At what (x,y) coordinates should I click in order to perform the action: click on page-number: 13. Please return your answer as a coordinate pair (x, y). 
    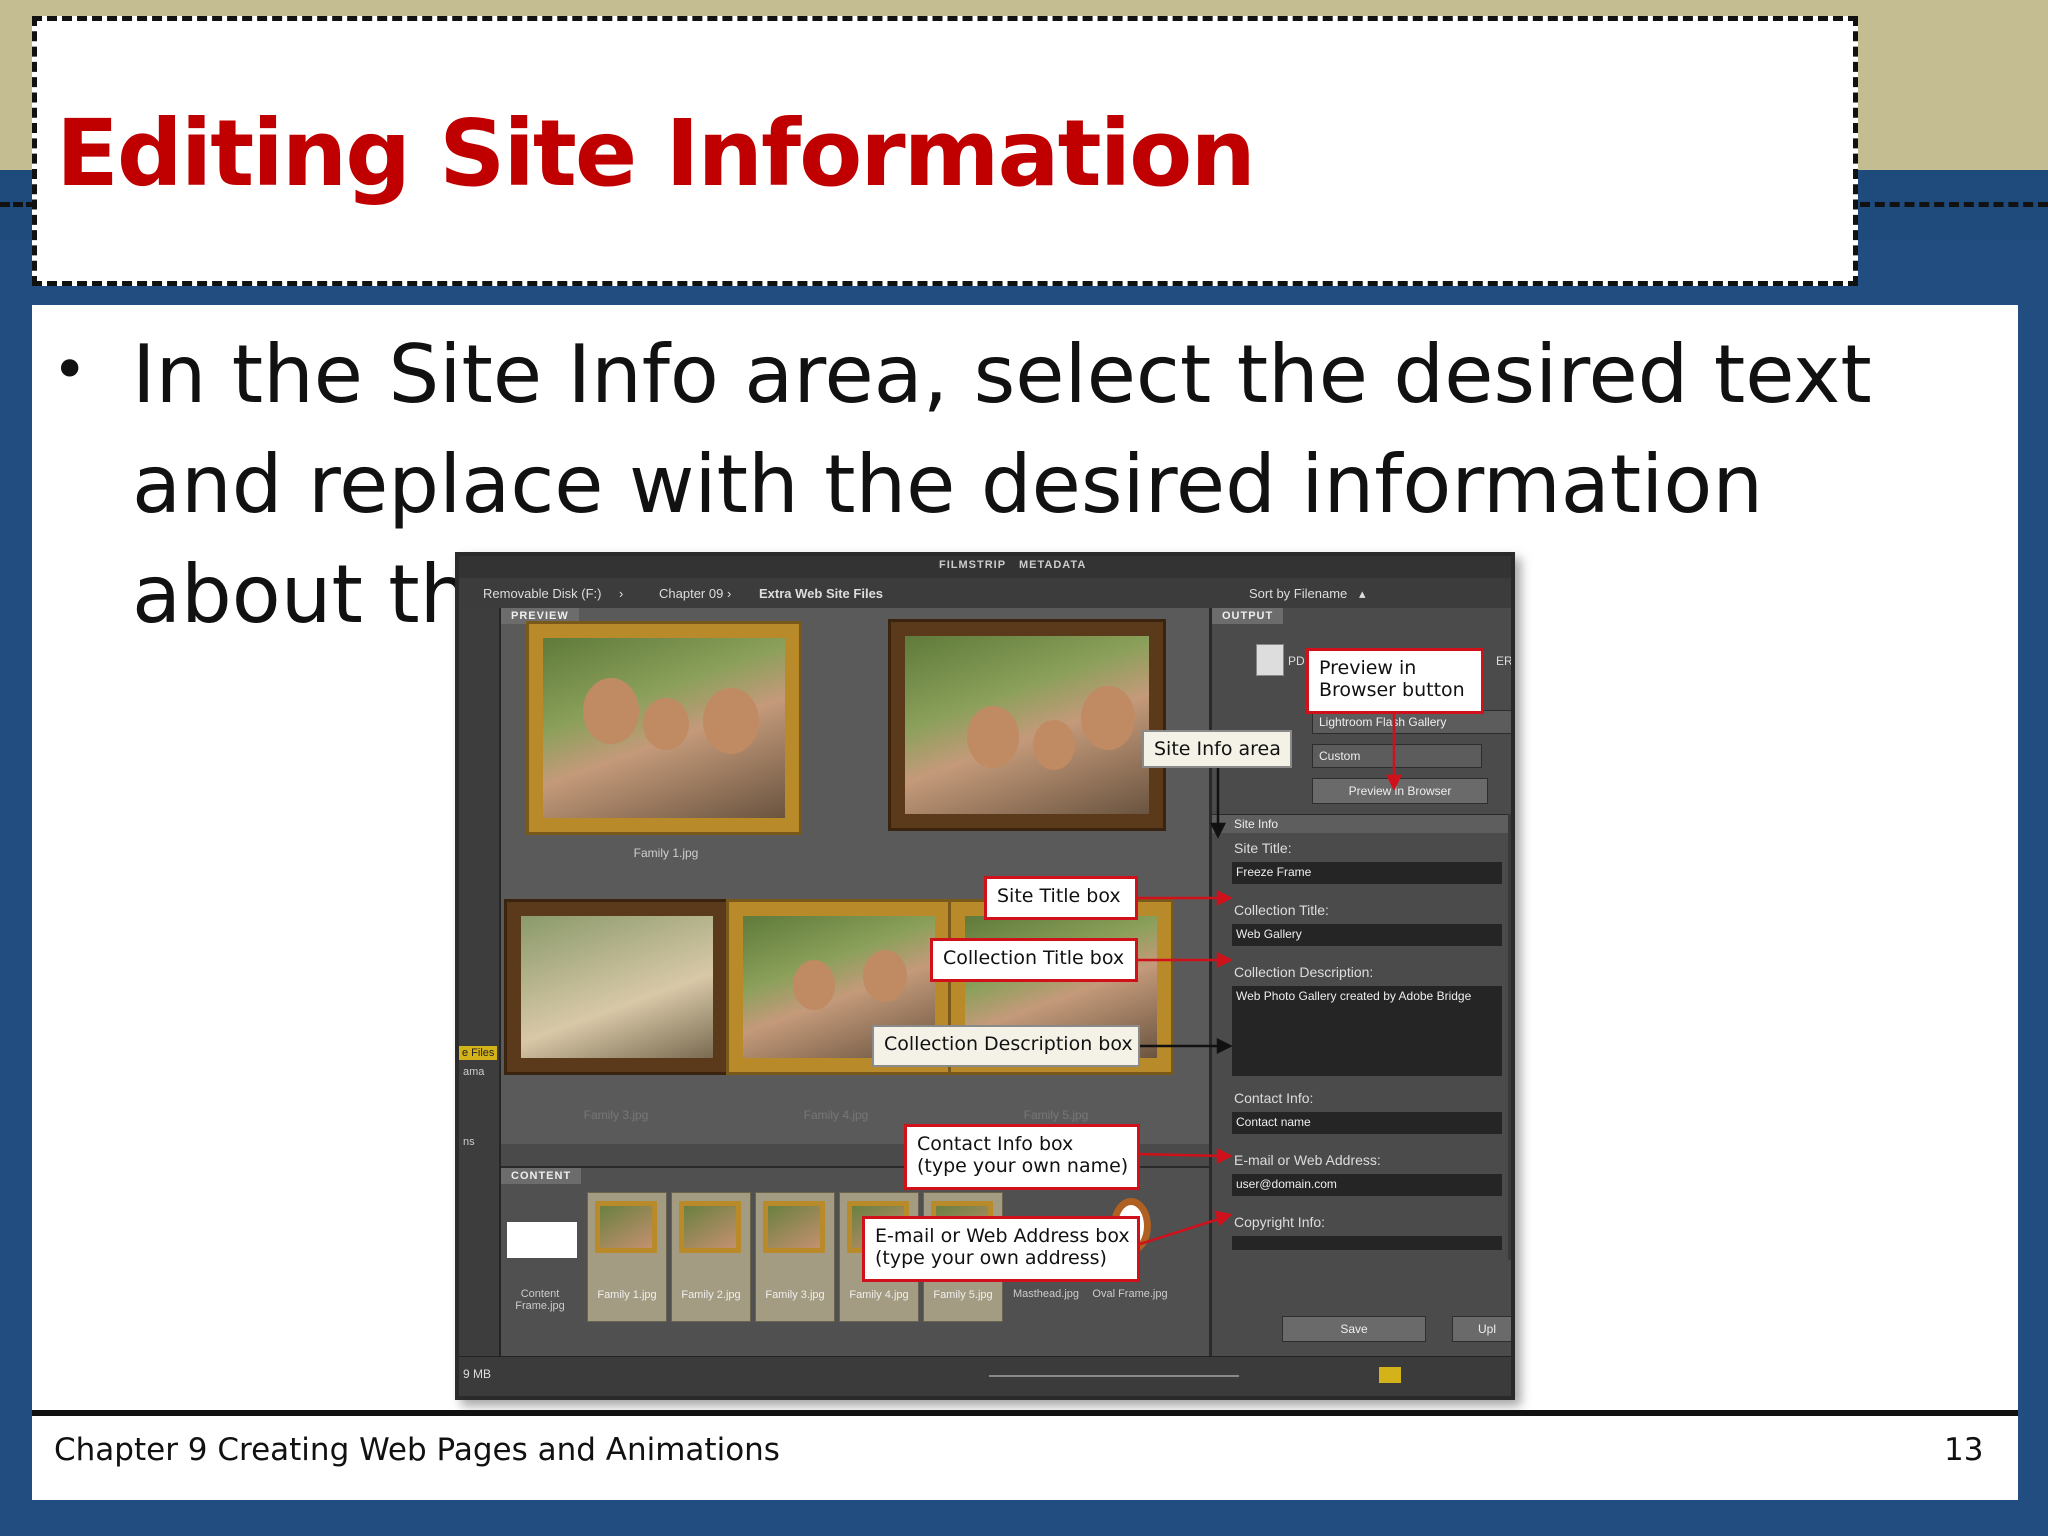
    Looking at the image, I should click on (1964, 1450).